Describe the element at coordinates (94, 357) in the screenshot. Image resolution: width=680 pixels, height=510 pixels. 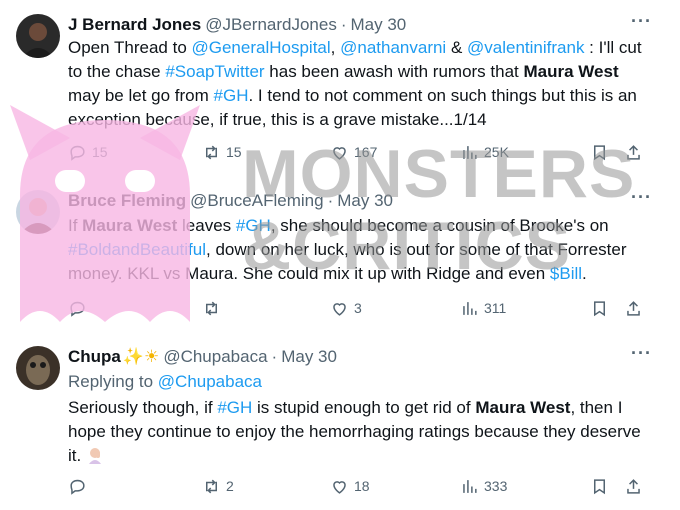
I see `author-name: Chupa` at that location.